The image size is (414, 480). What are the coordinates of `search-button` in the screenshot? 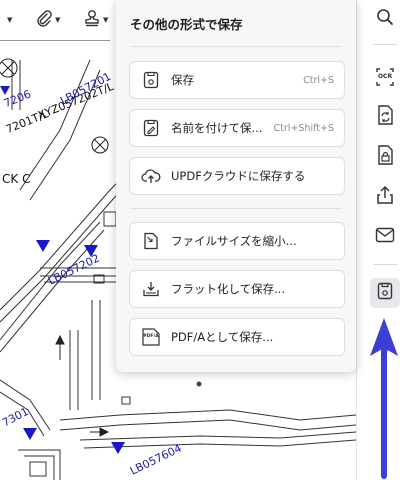 It's located at (385, 19).